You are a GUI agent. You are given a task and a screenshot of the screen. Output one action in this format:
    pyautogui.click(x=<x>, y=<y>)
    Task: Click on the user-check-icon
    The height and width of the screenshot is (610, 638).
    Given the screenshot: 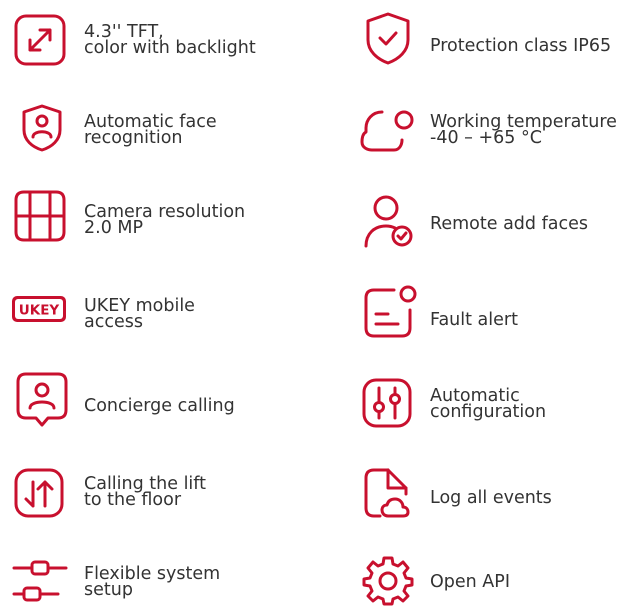 What is the action you would take?
    pyautogui.click(x=390, y=222)
    